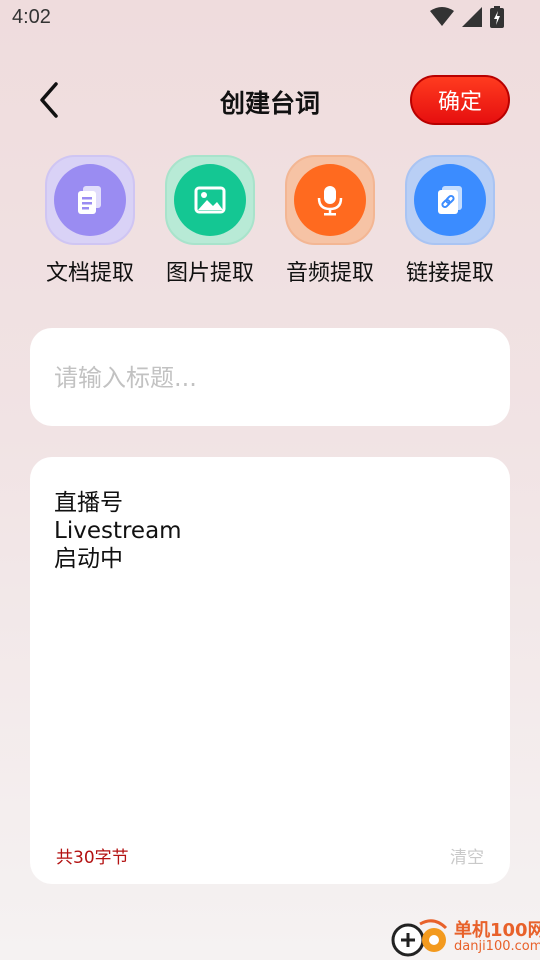  What do you see at coordinates (465, 938) in the screenshot?
I see `watermark: 单机100网 danji100.com` at bounding box center [465, 938].